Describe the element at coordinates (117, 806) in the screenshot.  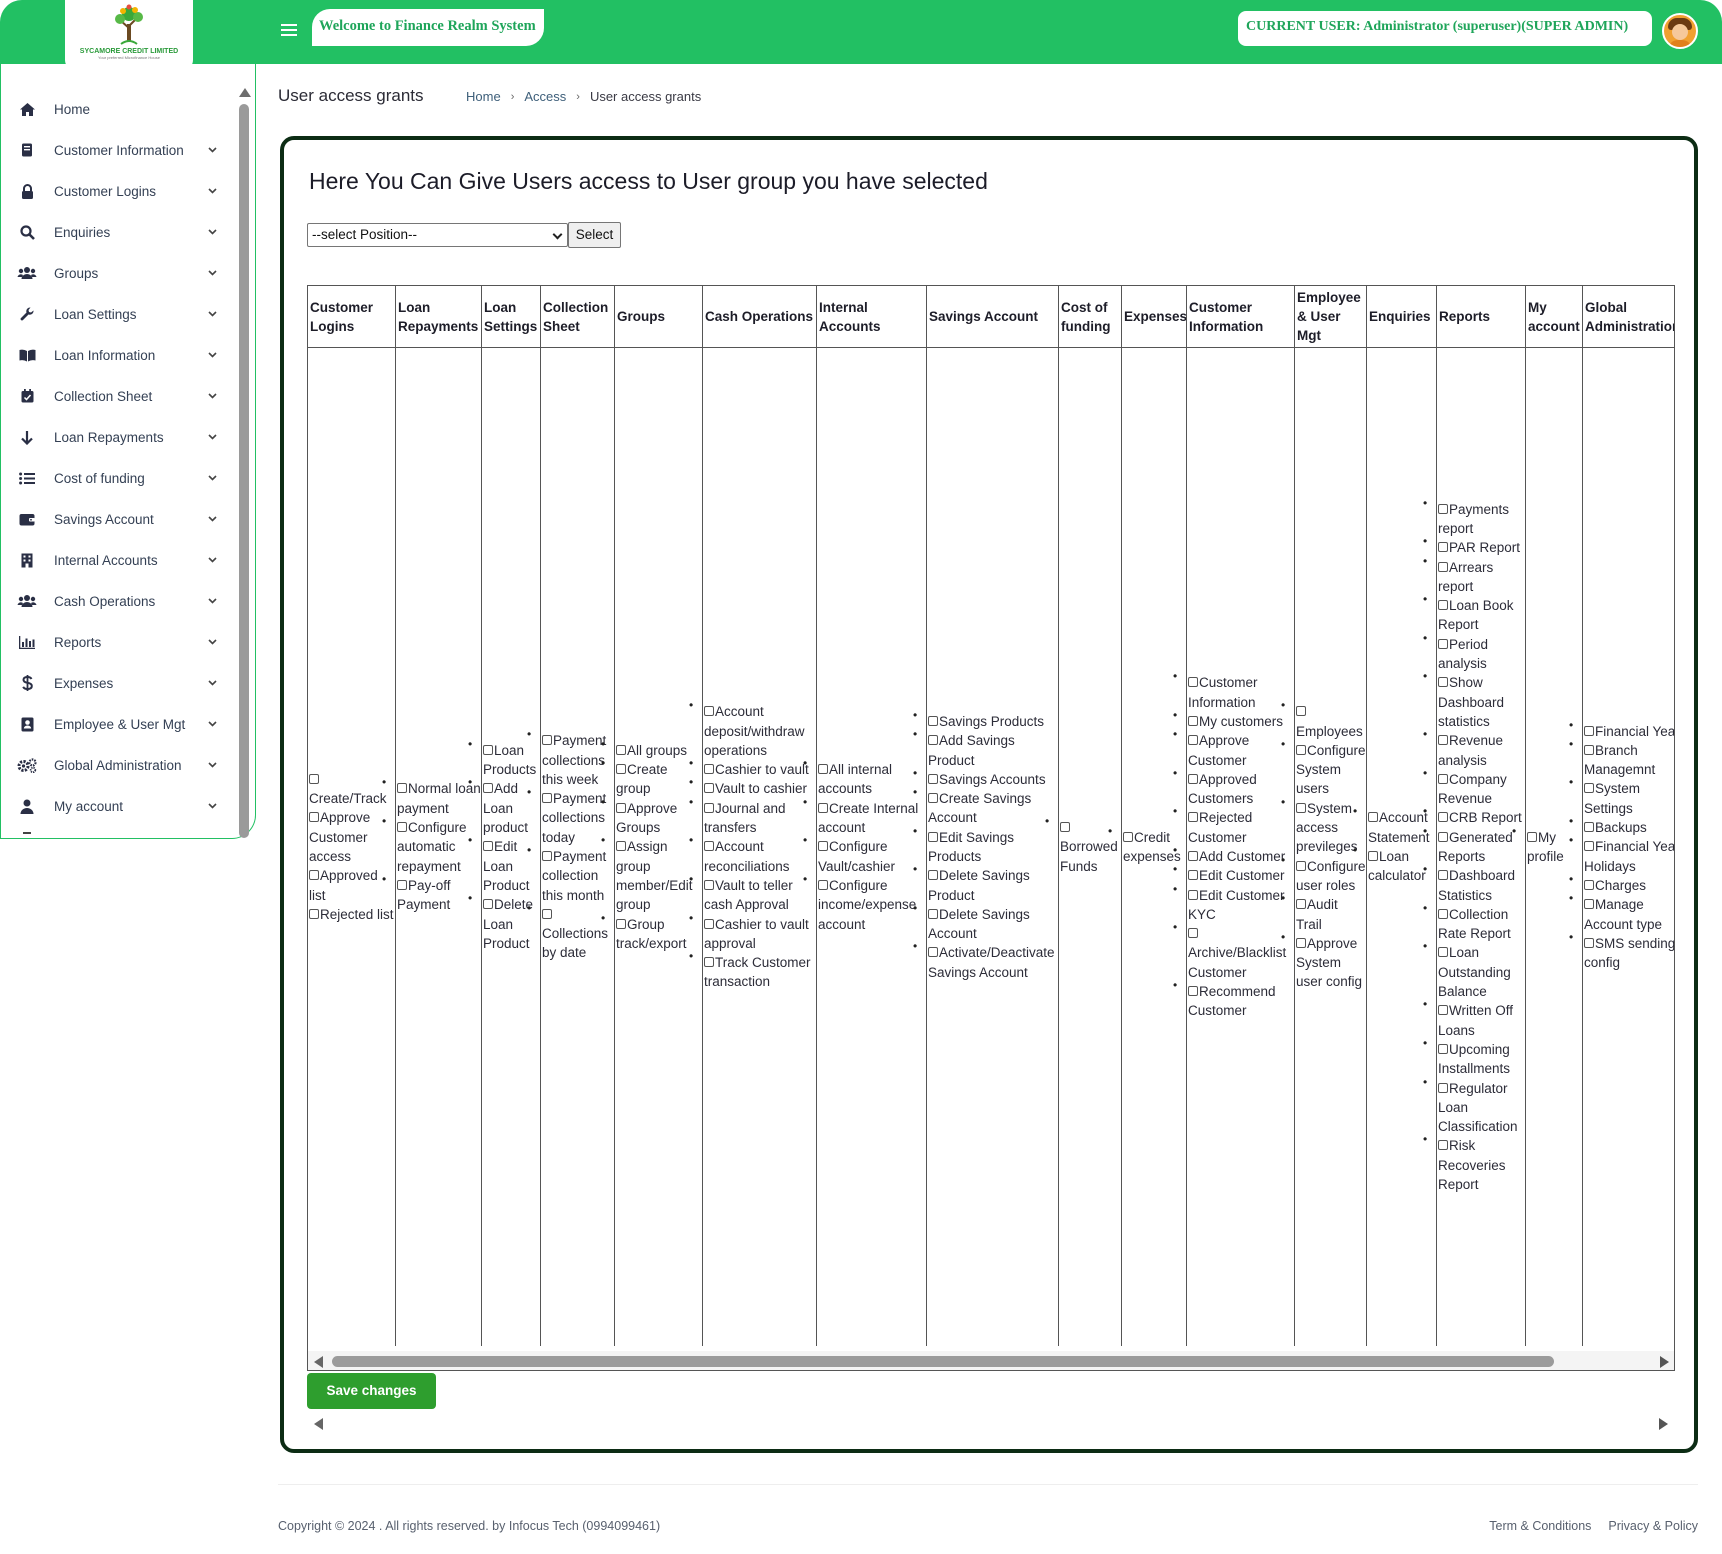
I see `sidebar-item-my-account: My account` at that location.